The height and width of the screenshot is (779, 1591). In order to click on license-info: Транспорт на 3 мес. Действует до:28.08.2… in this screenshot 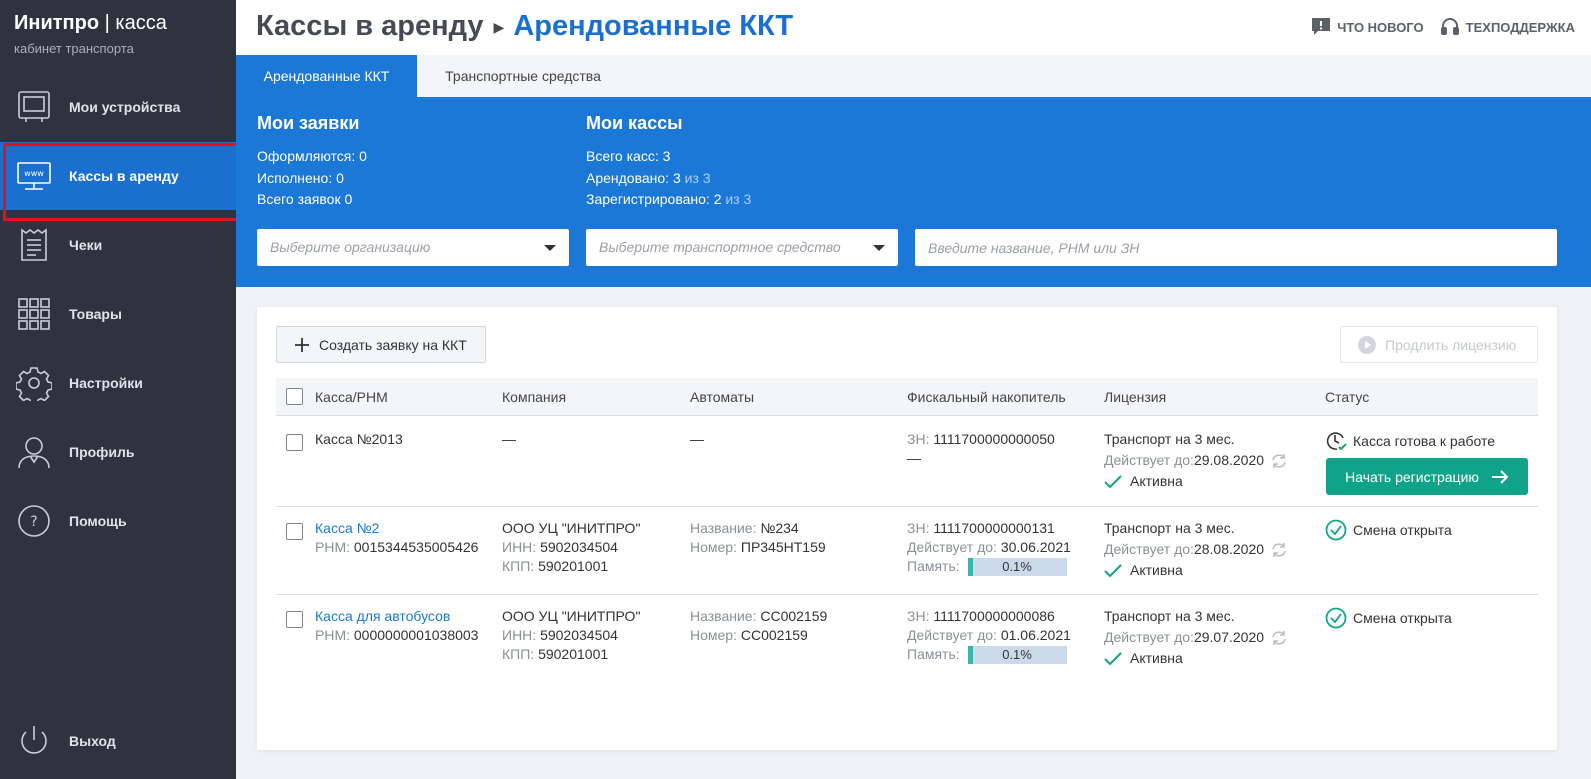, I will do `click(1196, 549)`.